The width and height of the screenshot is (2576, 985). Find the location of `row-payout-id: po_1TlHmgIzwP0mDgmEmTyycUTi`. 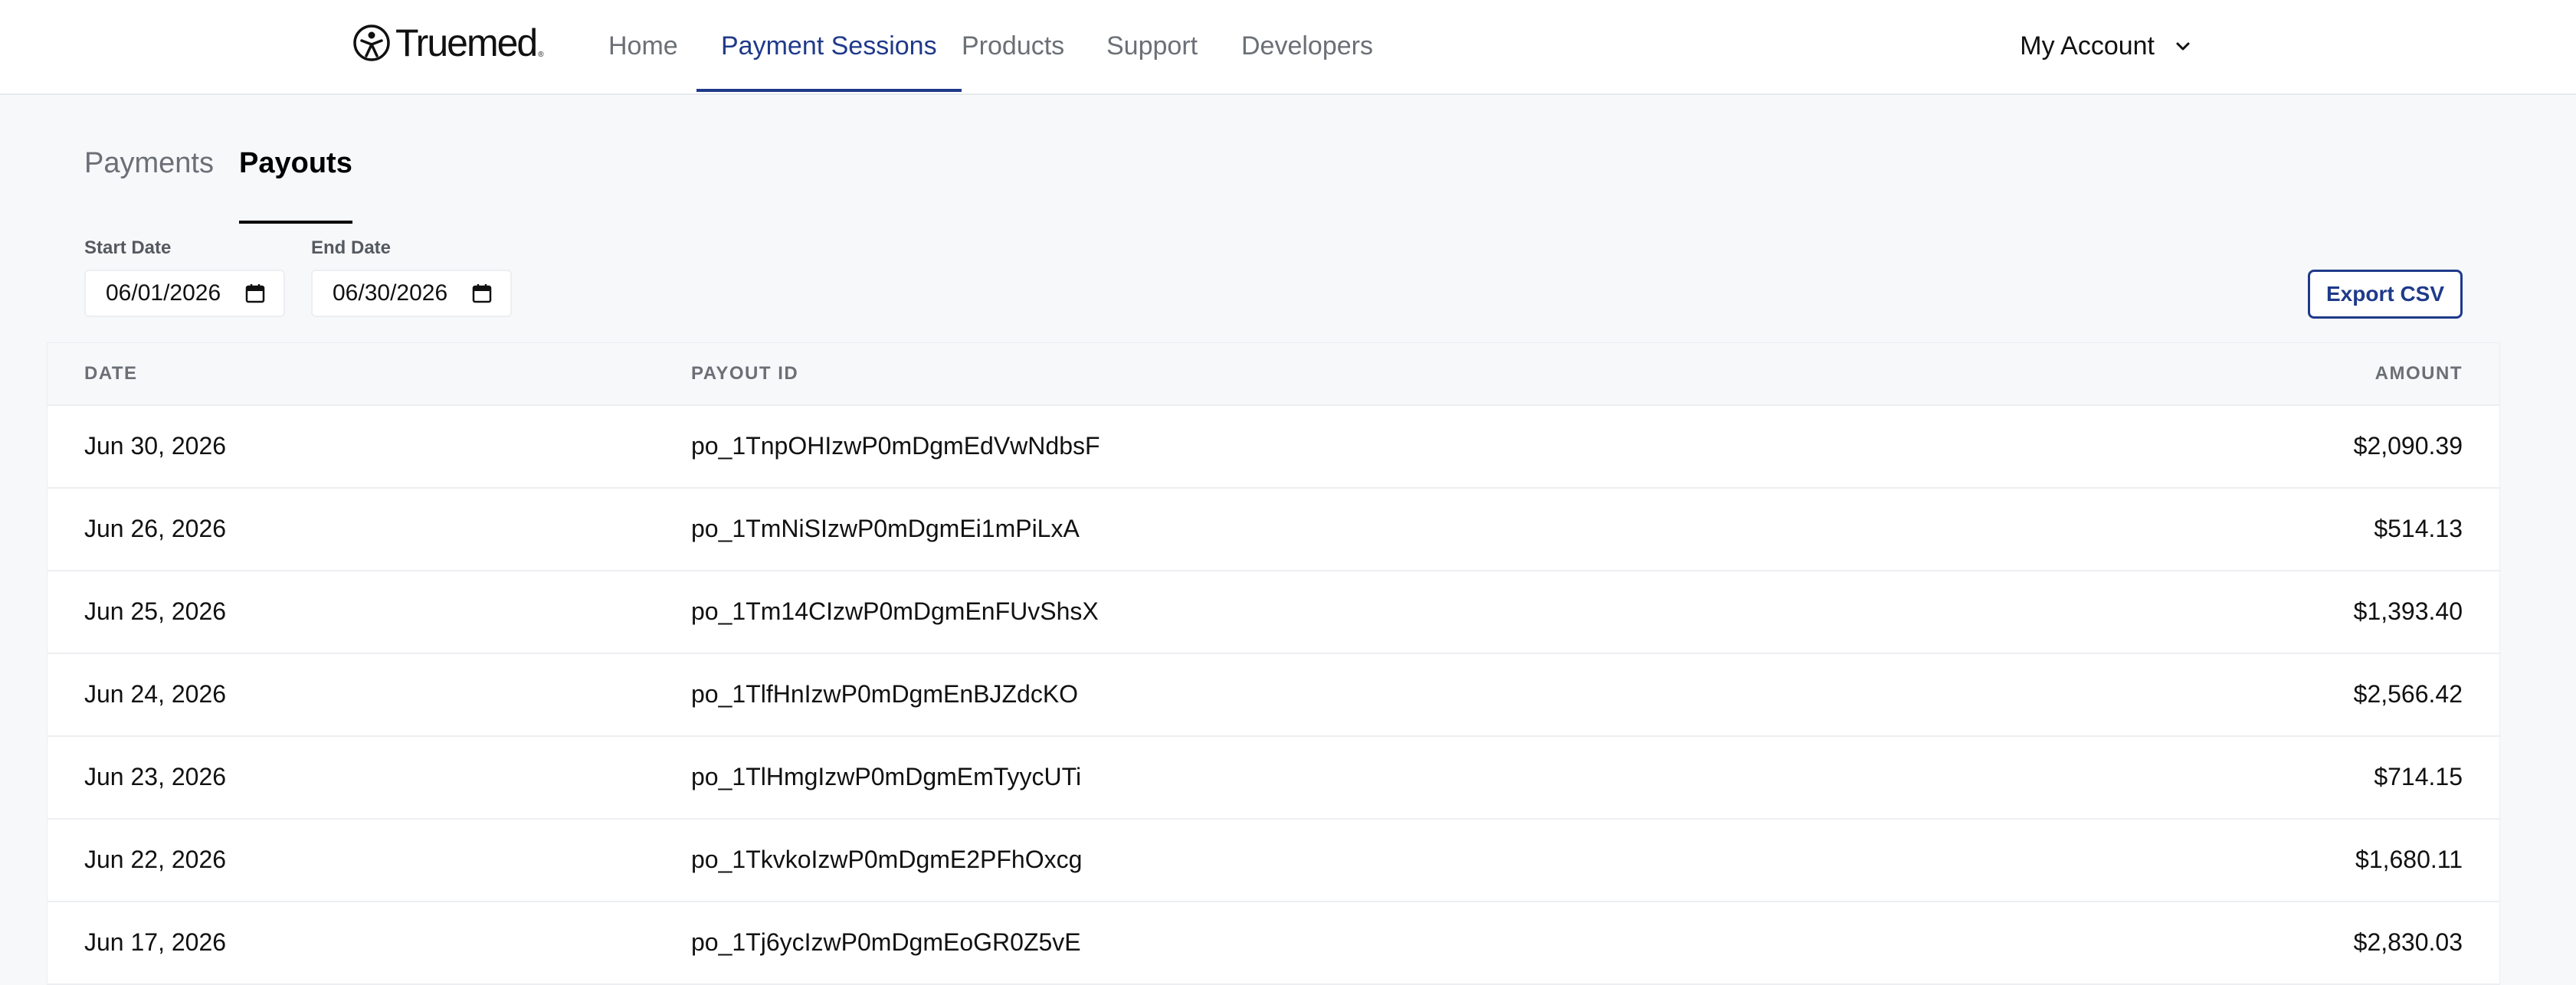

row-payout-id: po_1TlHmgIzwP0mDgmEmTyycUTi is located at coordinates (886, 776).